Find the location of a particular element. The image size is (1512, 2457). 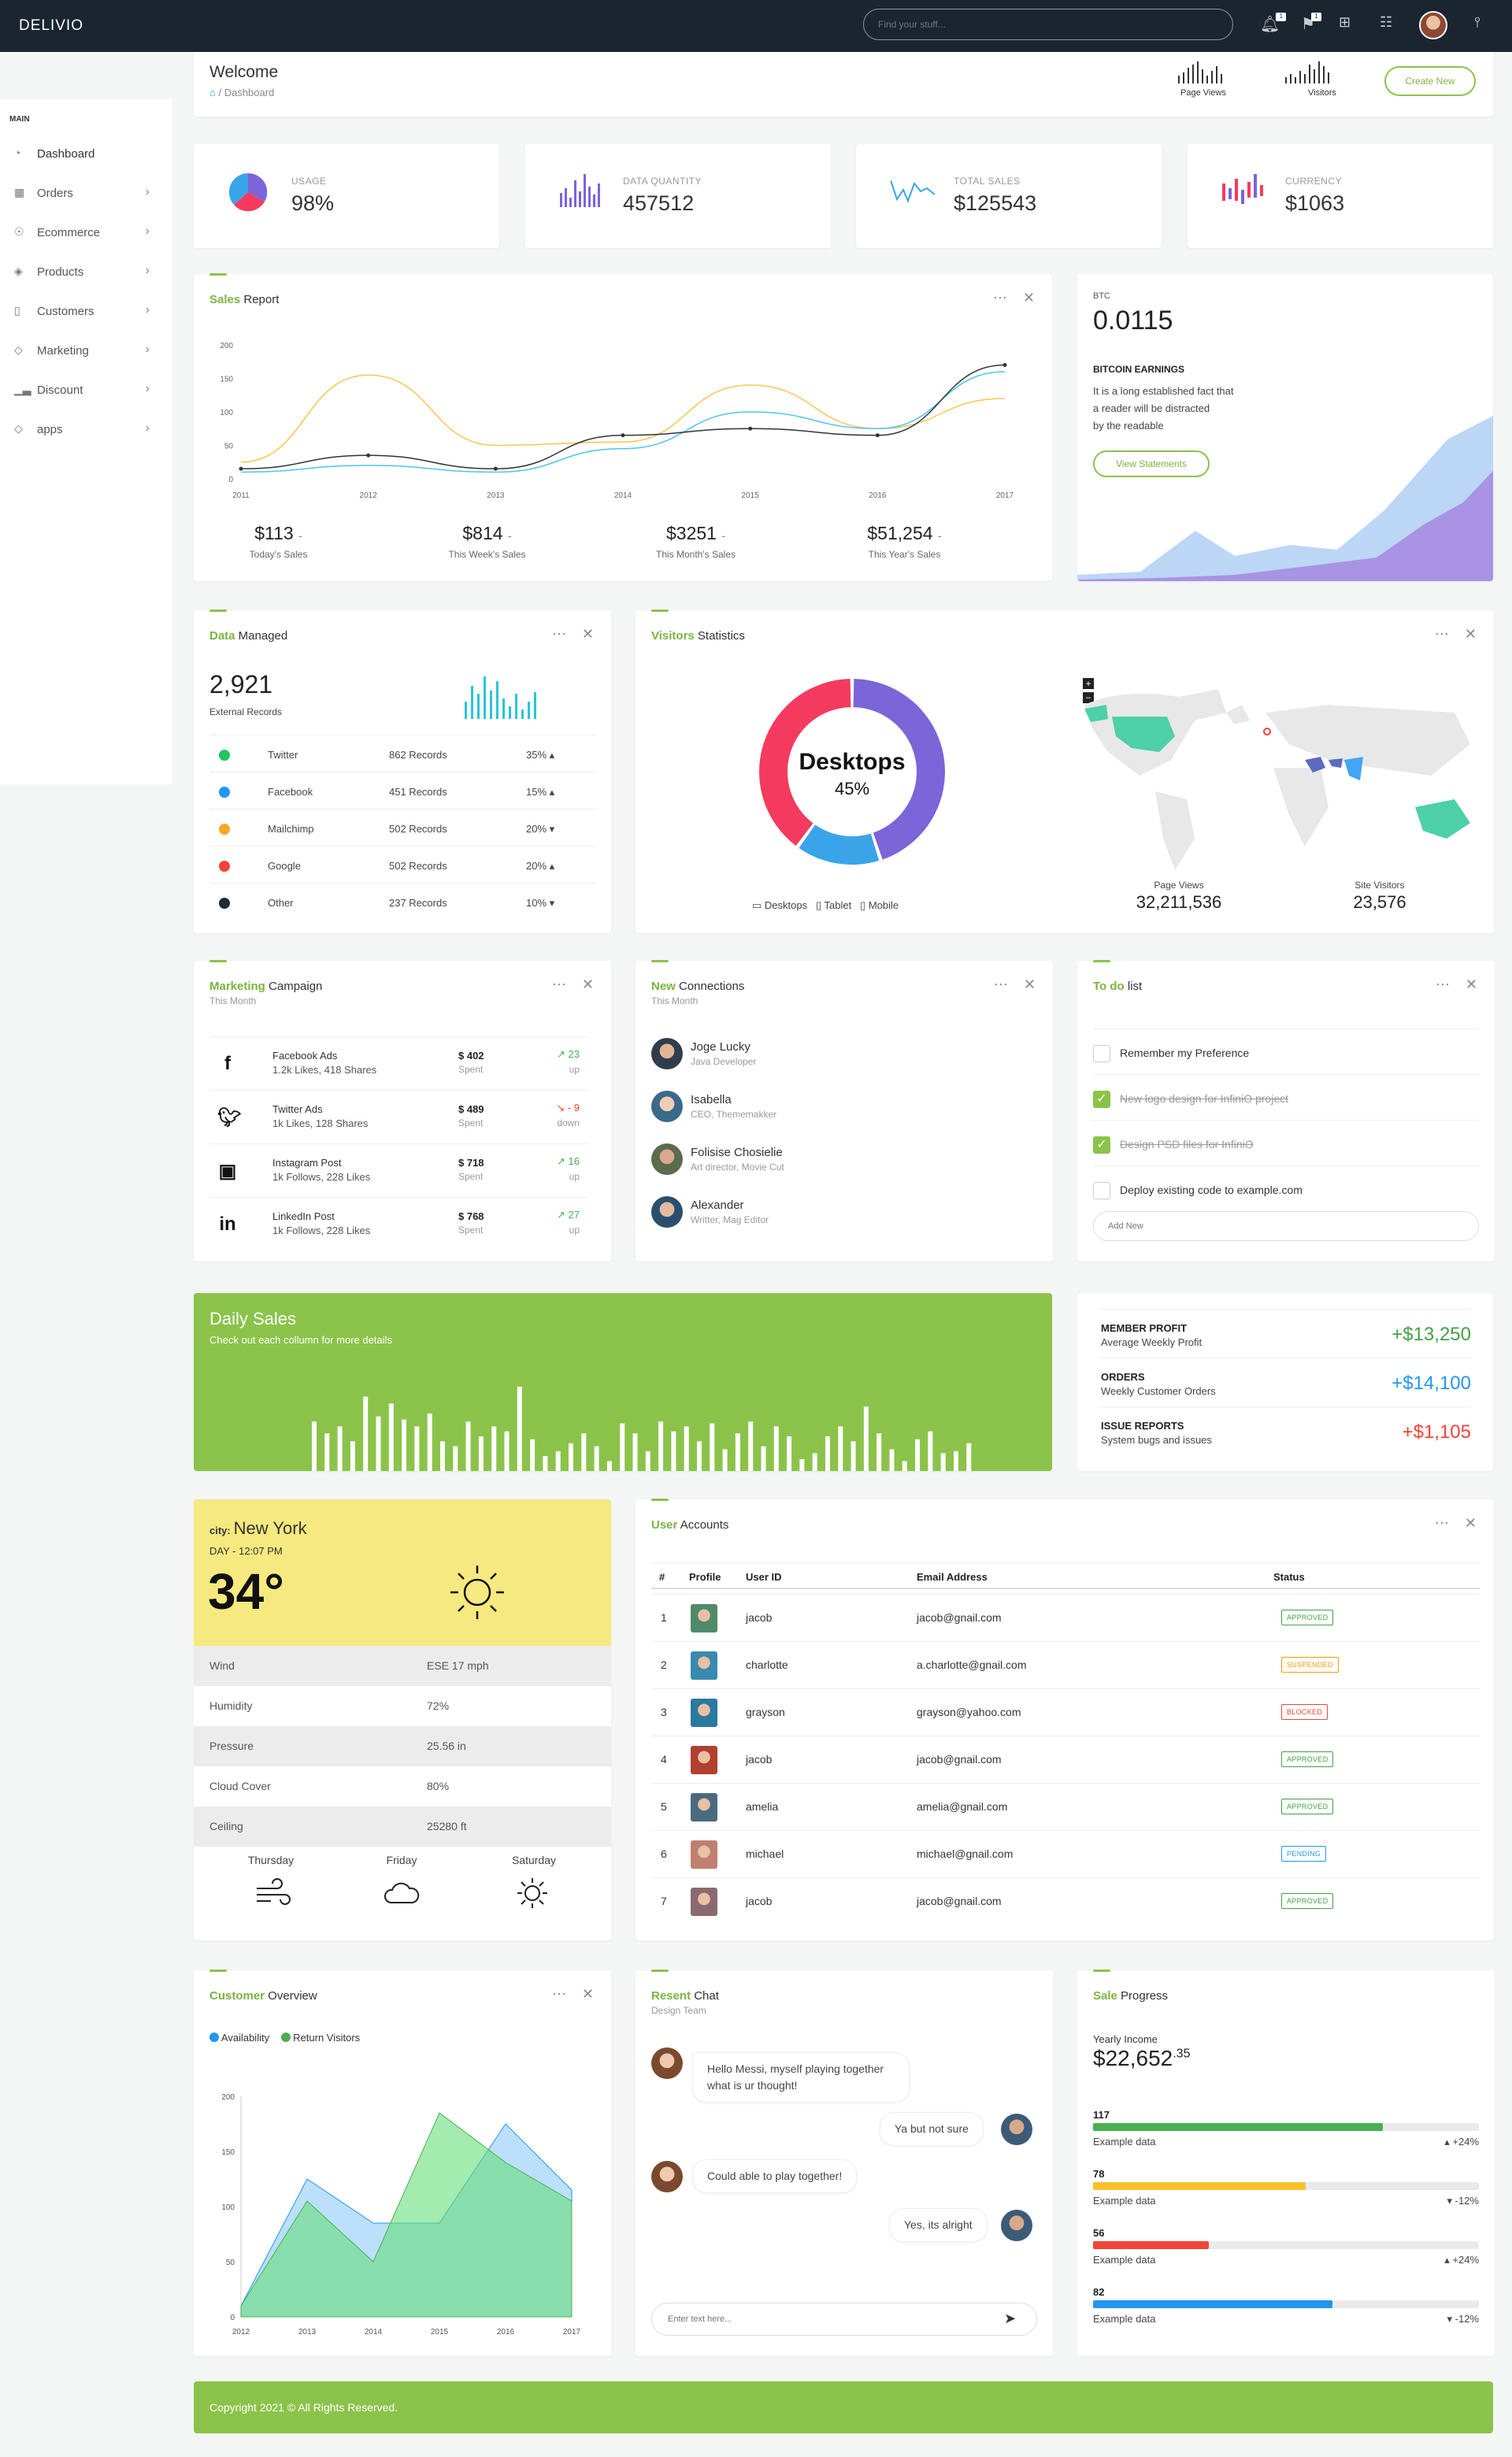

user-avatar is located at coordinates (1433, 25).